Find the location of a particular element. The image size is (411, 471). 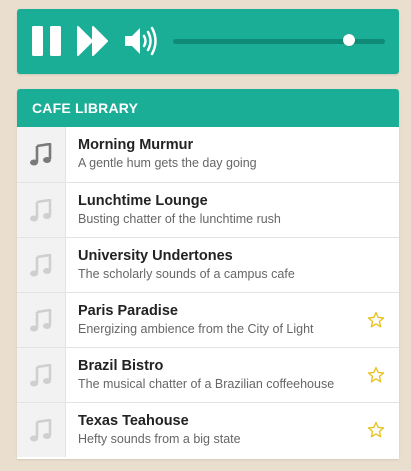

track-title: Lunchtime Lounge is located at coordinates (143, 201).